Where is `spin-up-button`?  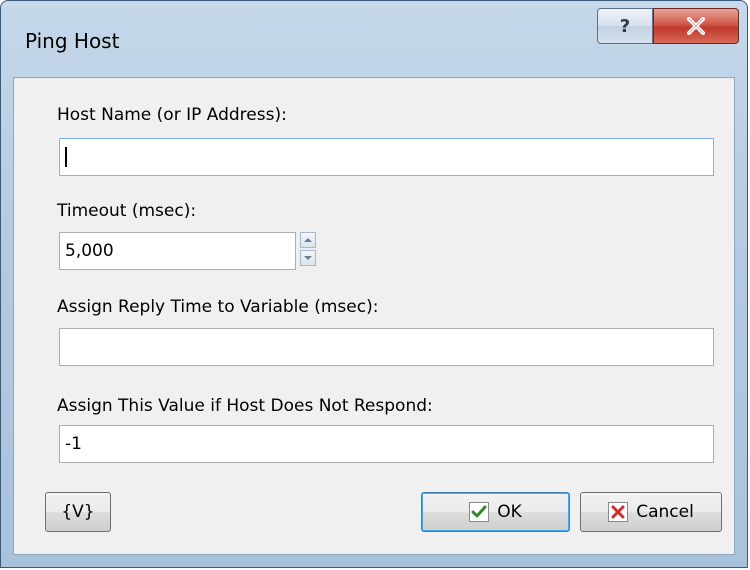 spin-up-button is located at coordinates (308, 240).